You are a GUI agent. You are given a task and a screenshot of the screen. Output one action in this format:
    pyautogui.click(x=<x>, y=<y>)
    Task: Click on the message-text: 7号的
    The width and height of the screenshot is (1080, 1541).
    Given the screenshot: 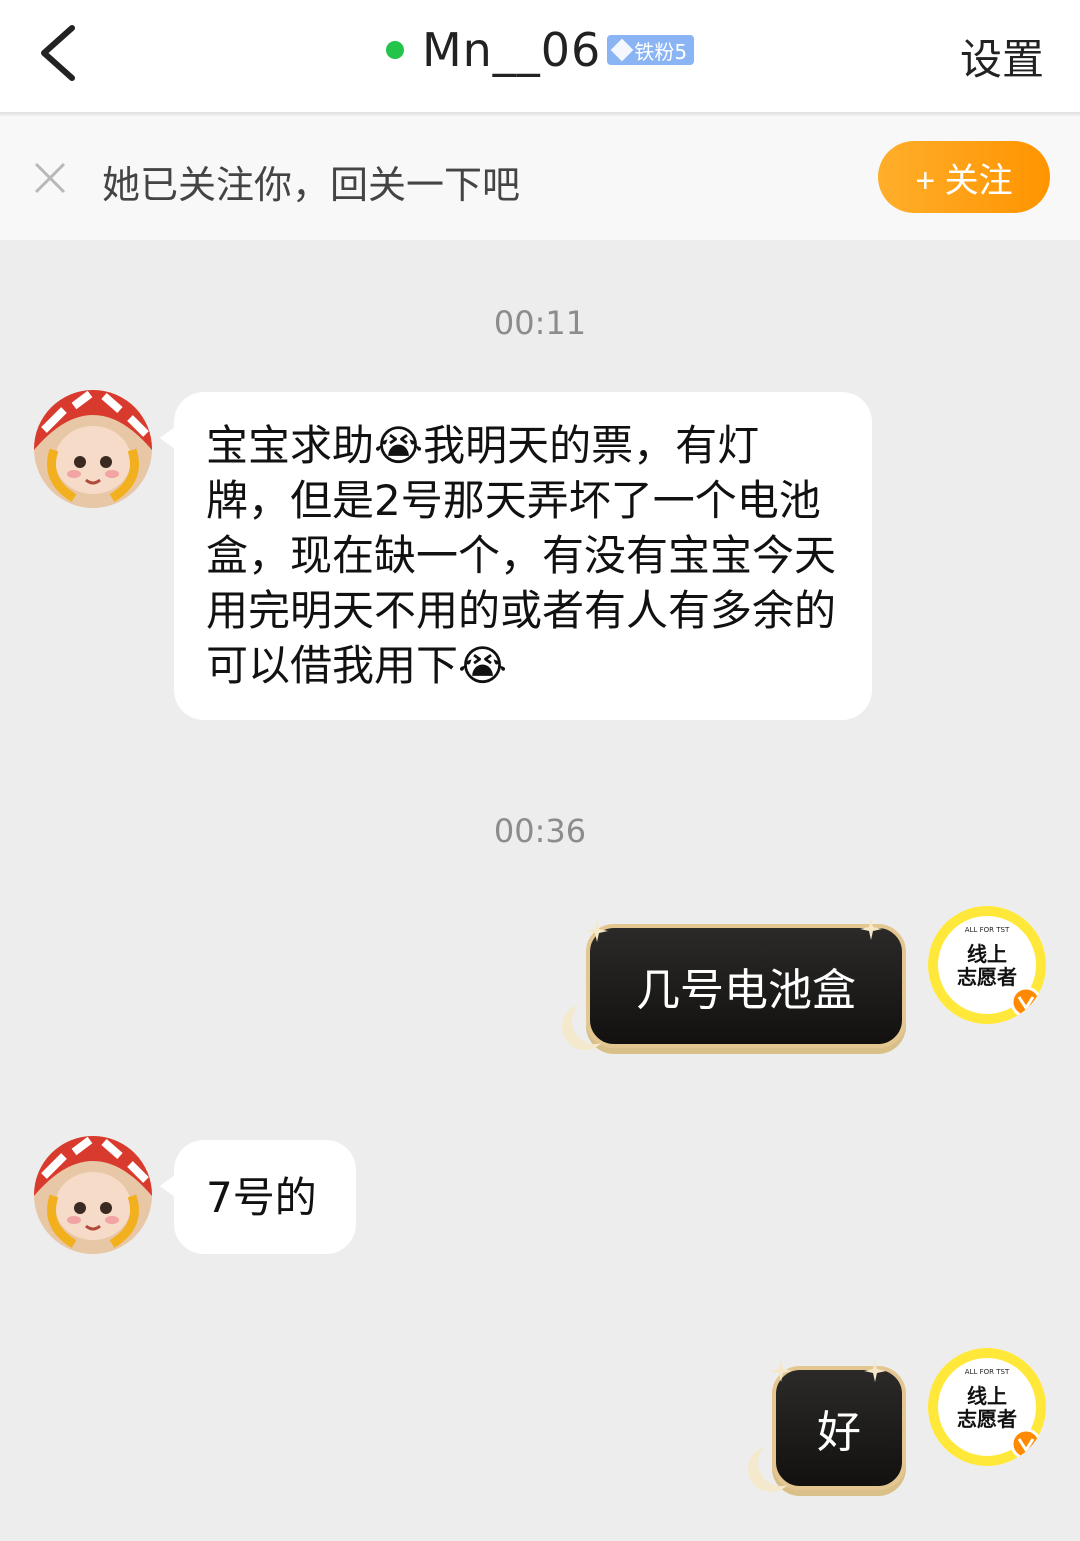 What is the action you would take?
    pyautogui.click(x=261, y=1197)
    